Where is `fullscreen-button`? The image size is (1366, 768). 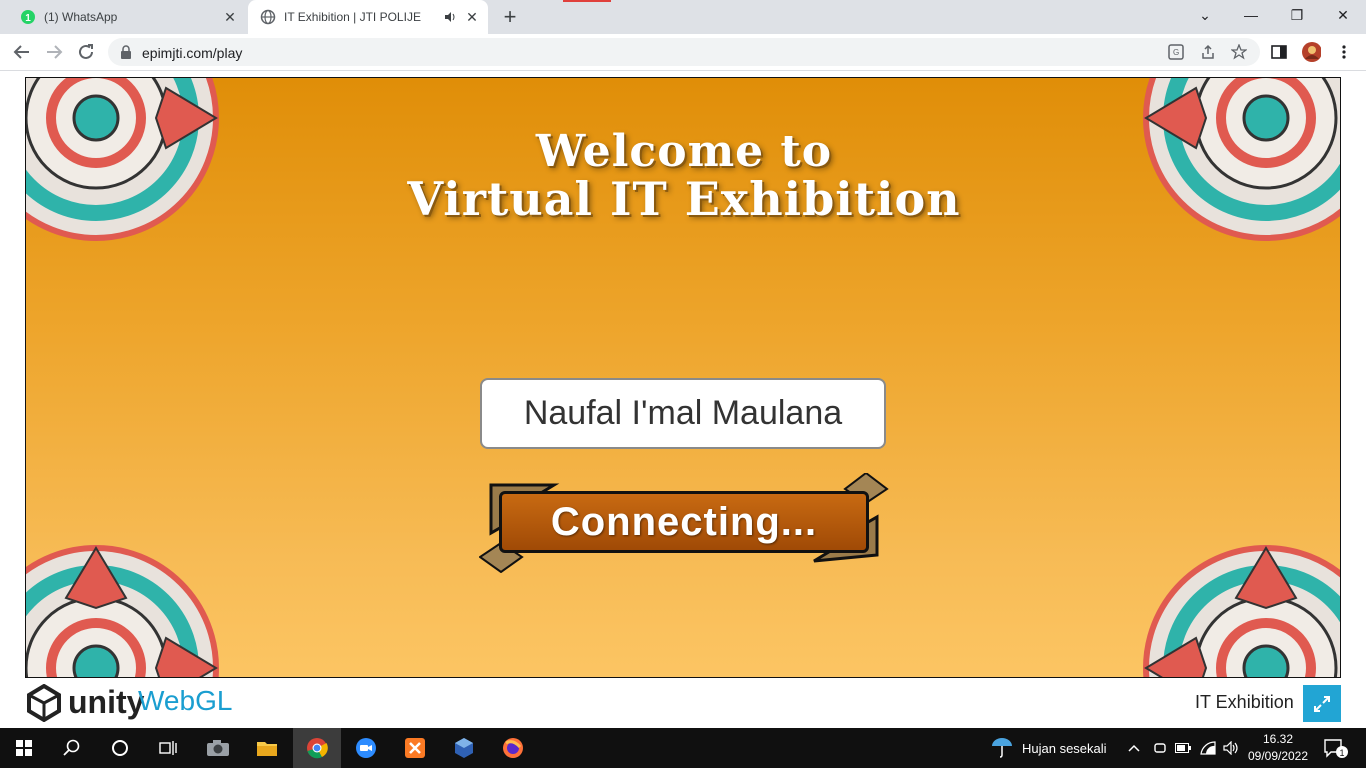
fullscreen-button is located at coordinates (1322, 703).